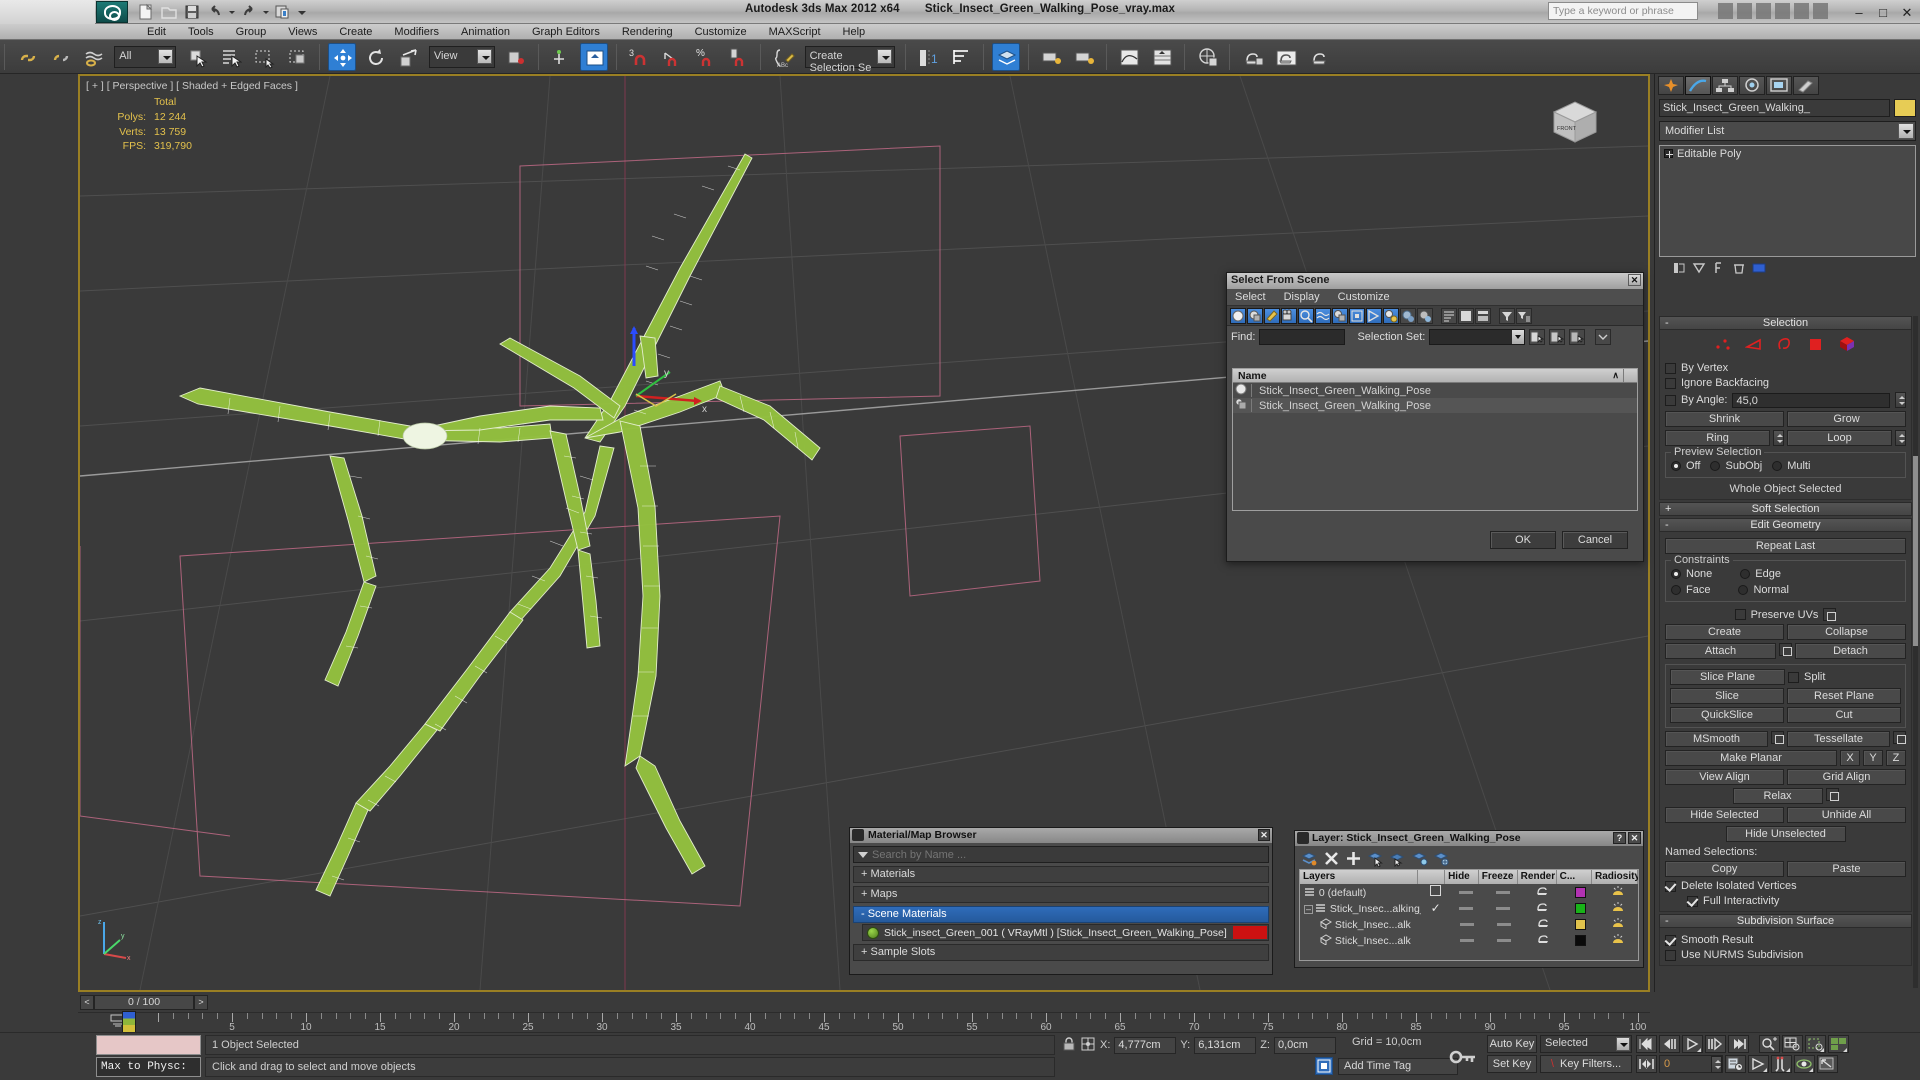 The image size is (1920, 1080). I want to click on render-iterative-icon, so click(1319, 57).